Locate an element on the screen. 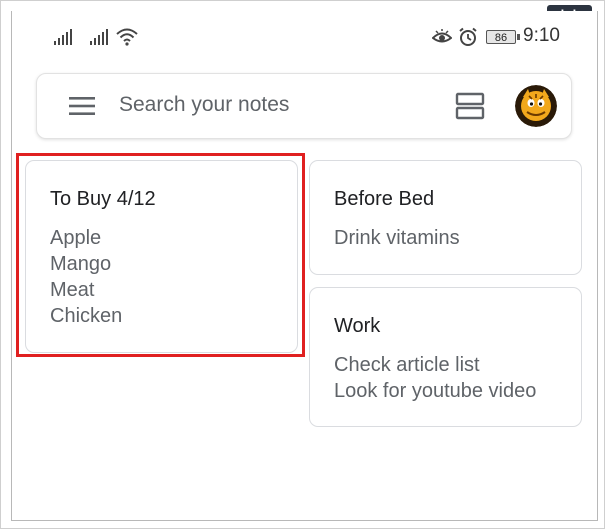  note-line: Check article list is located at coordinates (407, 365).